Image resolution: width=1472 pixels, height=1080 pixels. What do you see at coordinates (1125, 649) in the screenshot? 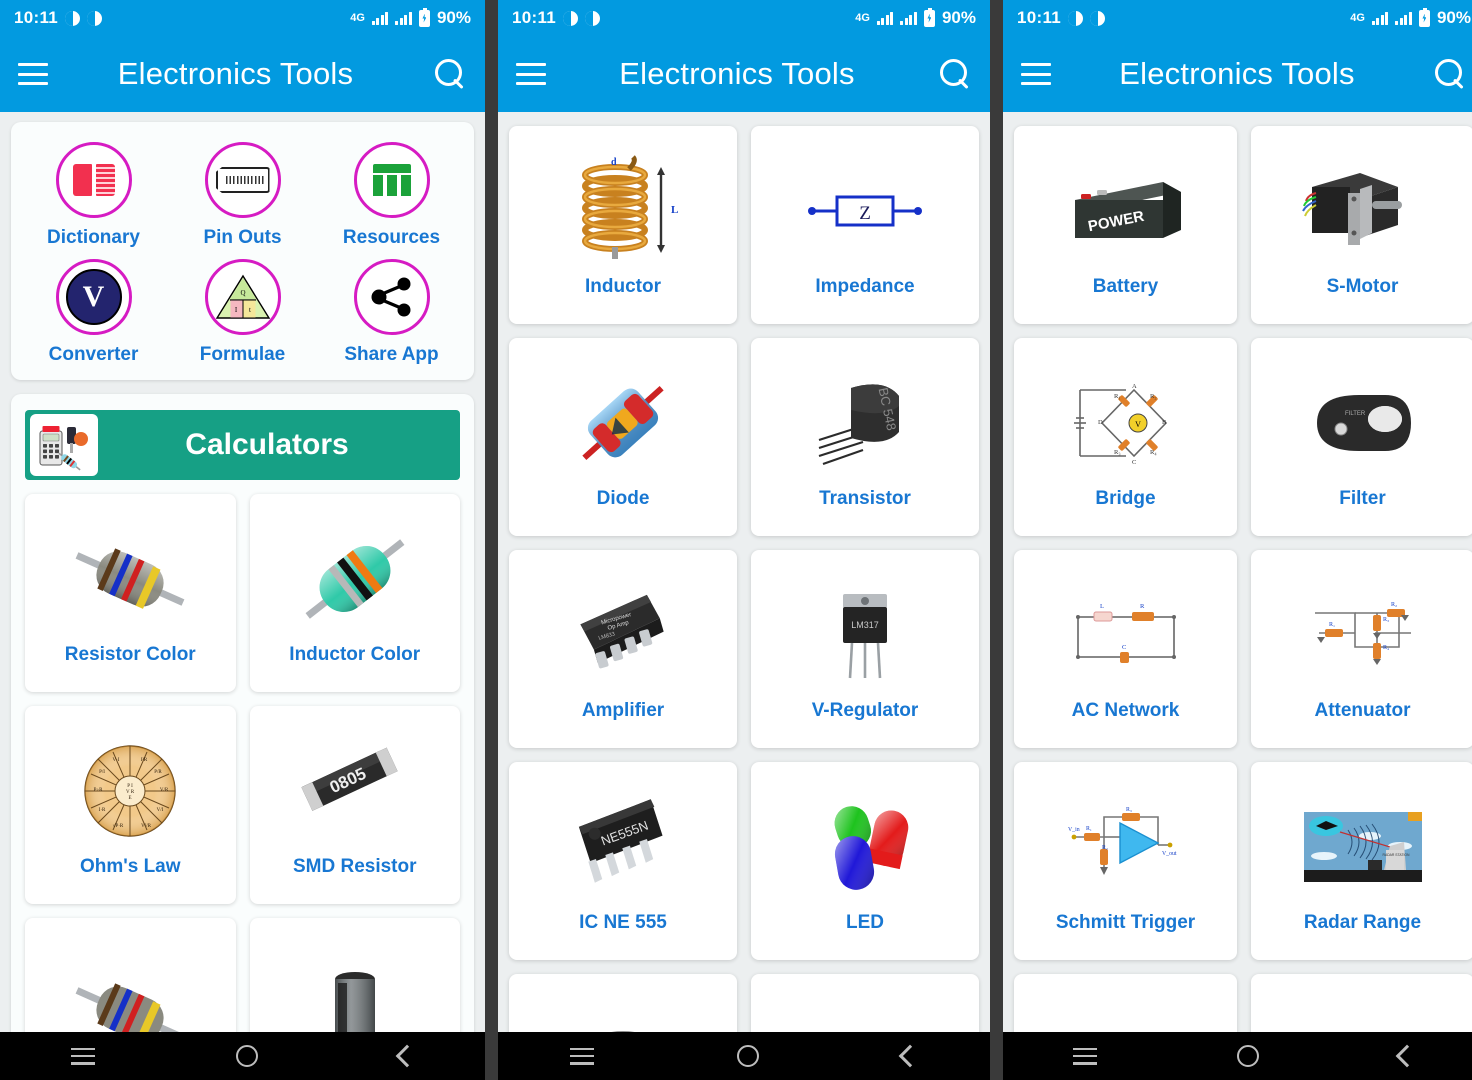
I see `tile-ac-network: L R C AC Network` at bounding box center [1125, 649].